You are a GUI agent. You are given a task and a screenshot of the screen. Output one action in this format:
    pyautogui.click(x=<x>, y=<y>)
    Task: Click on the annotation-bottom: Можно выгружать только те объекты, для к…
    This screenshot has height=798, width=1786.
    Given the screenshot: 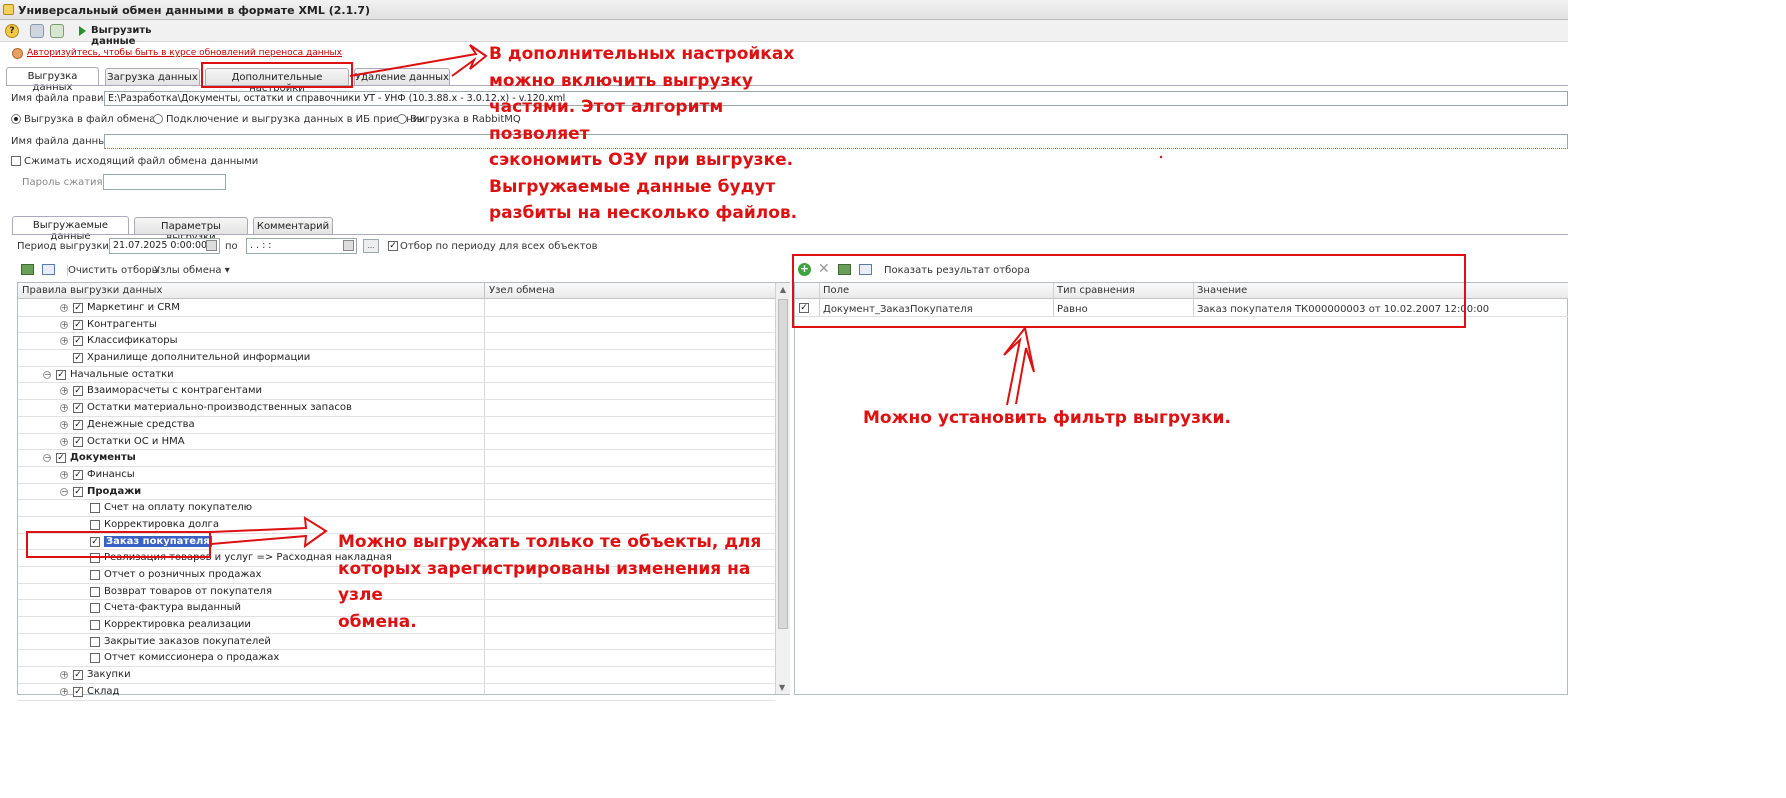 What is the action you would take?
    pyautogui.click(x=550, y=582)
    